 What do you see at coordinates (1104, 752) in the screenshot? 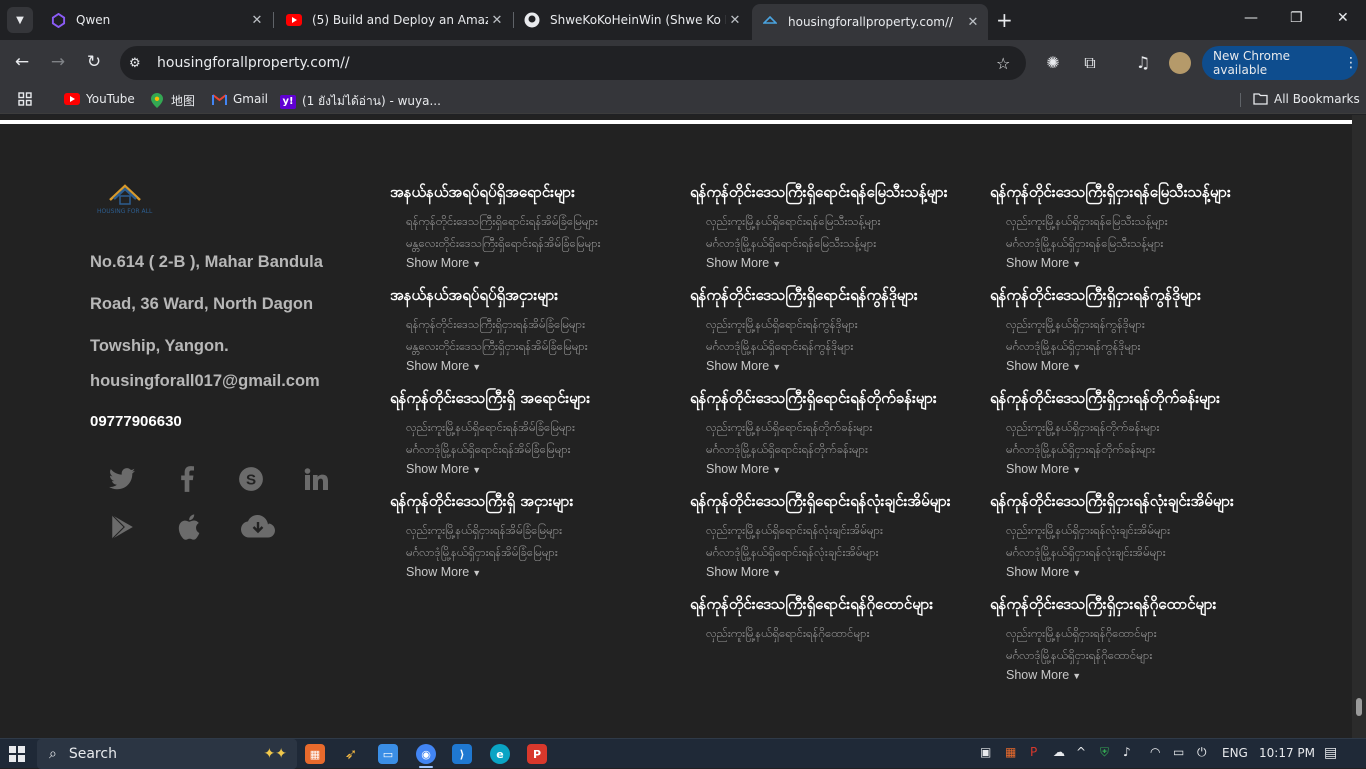
I see `security-shield-icon: ⛨` at bounding box center [1104, 752].